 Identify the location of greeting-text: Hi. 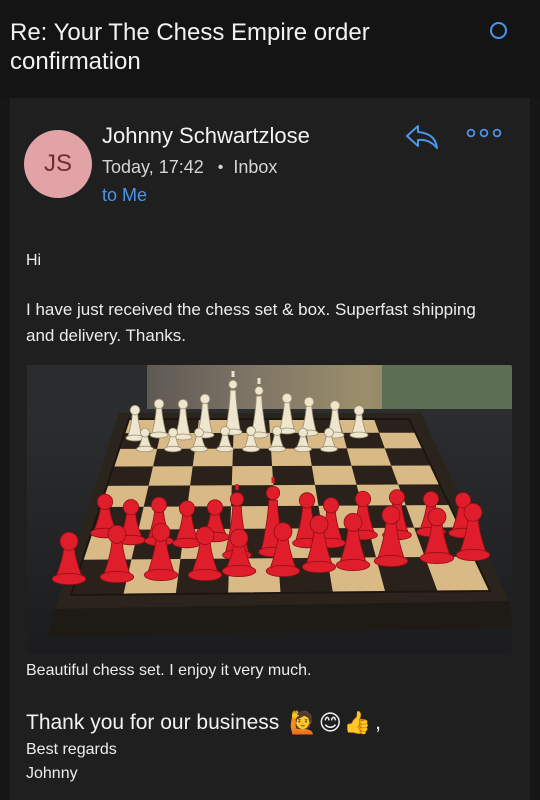
(34, 260).